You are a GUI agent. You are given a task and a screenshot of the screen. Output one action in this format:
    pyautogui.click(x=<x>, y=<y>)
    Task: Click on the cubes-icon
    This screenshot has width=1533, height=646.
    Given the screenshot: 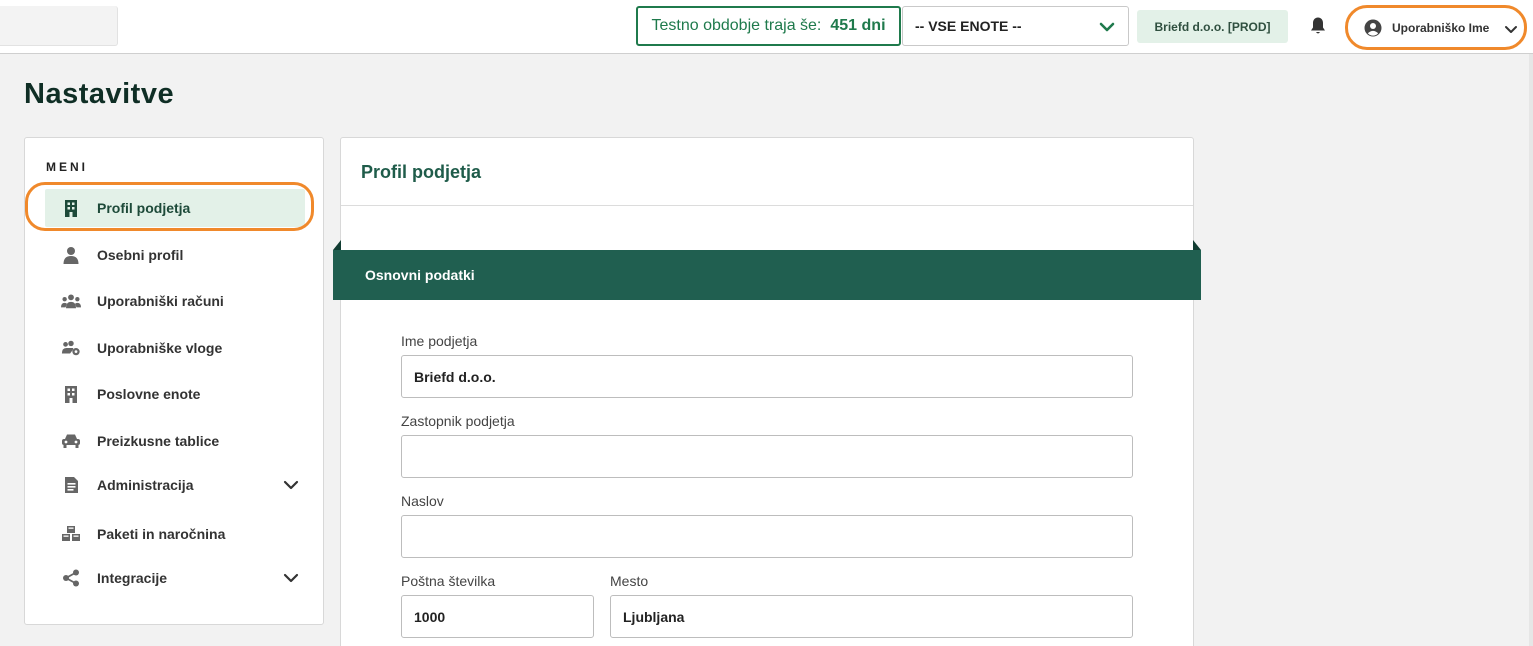 What is the action you would take?
    pyautogui.click(x=71, y=534)
    